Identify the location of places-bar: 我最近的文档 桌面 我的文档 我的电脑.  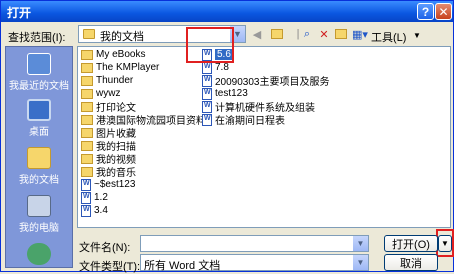
(39, 157).